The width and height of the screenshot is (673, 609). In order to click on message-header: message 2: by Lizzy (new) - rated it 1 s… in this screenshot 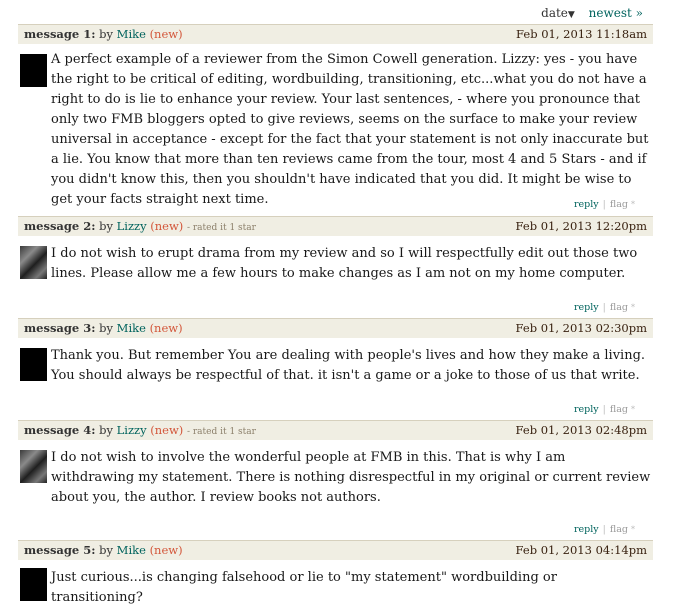, I will do `click(335, 226)`.